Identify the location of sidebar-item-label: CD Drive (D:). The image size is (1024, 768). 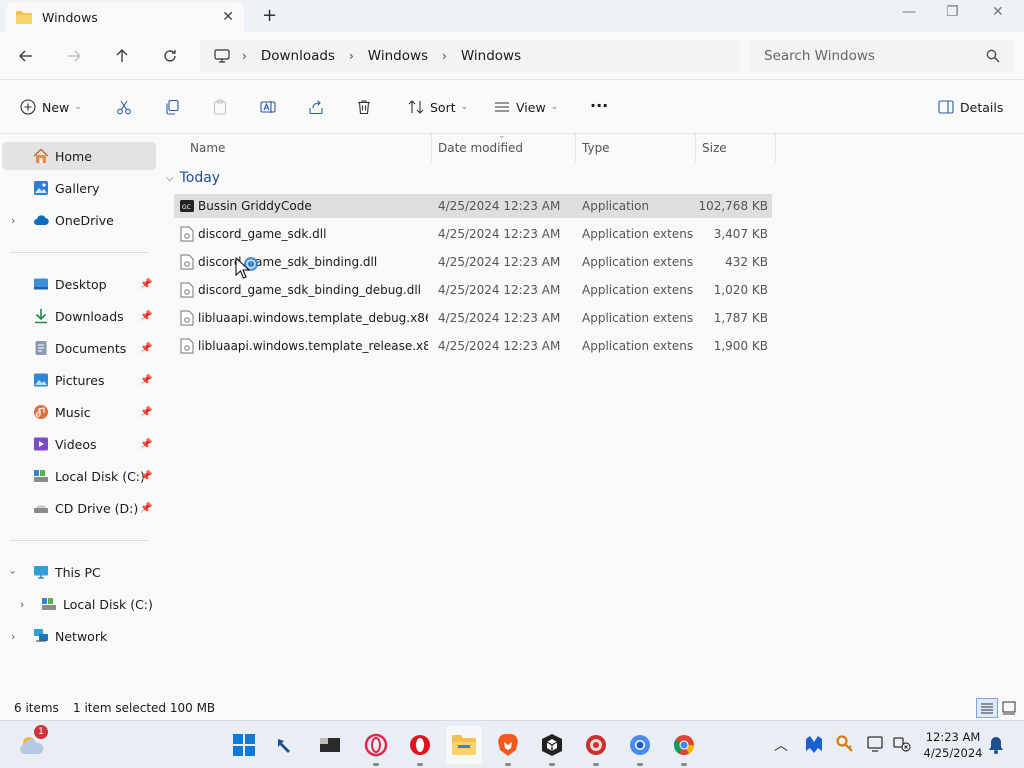
(97, 508).